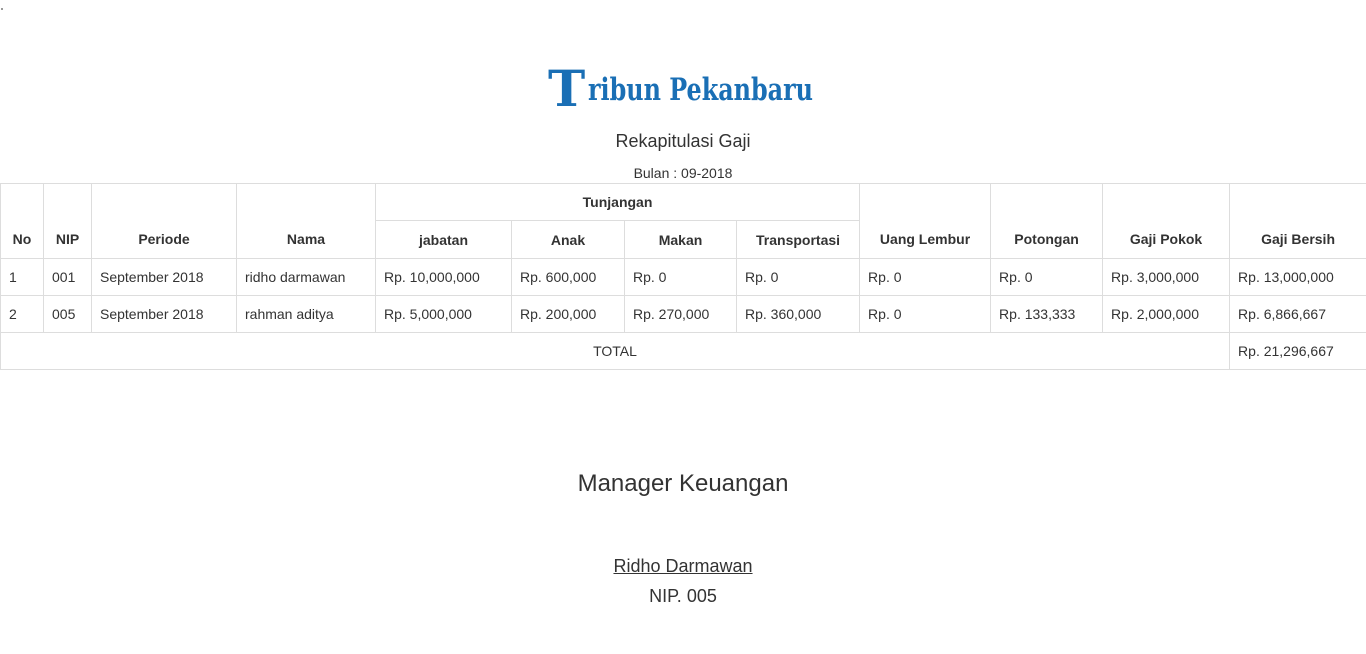  I want to click on signer-name: Ridho Darmawan, so click(683, 566).